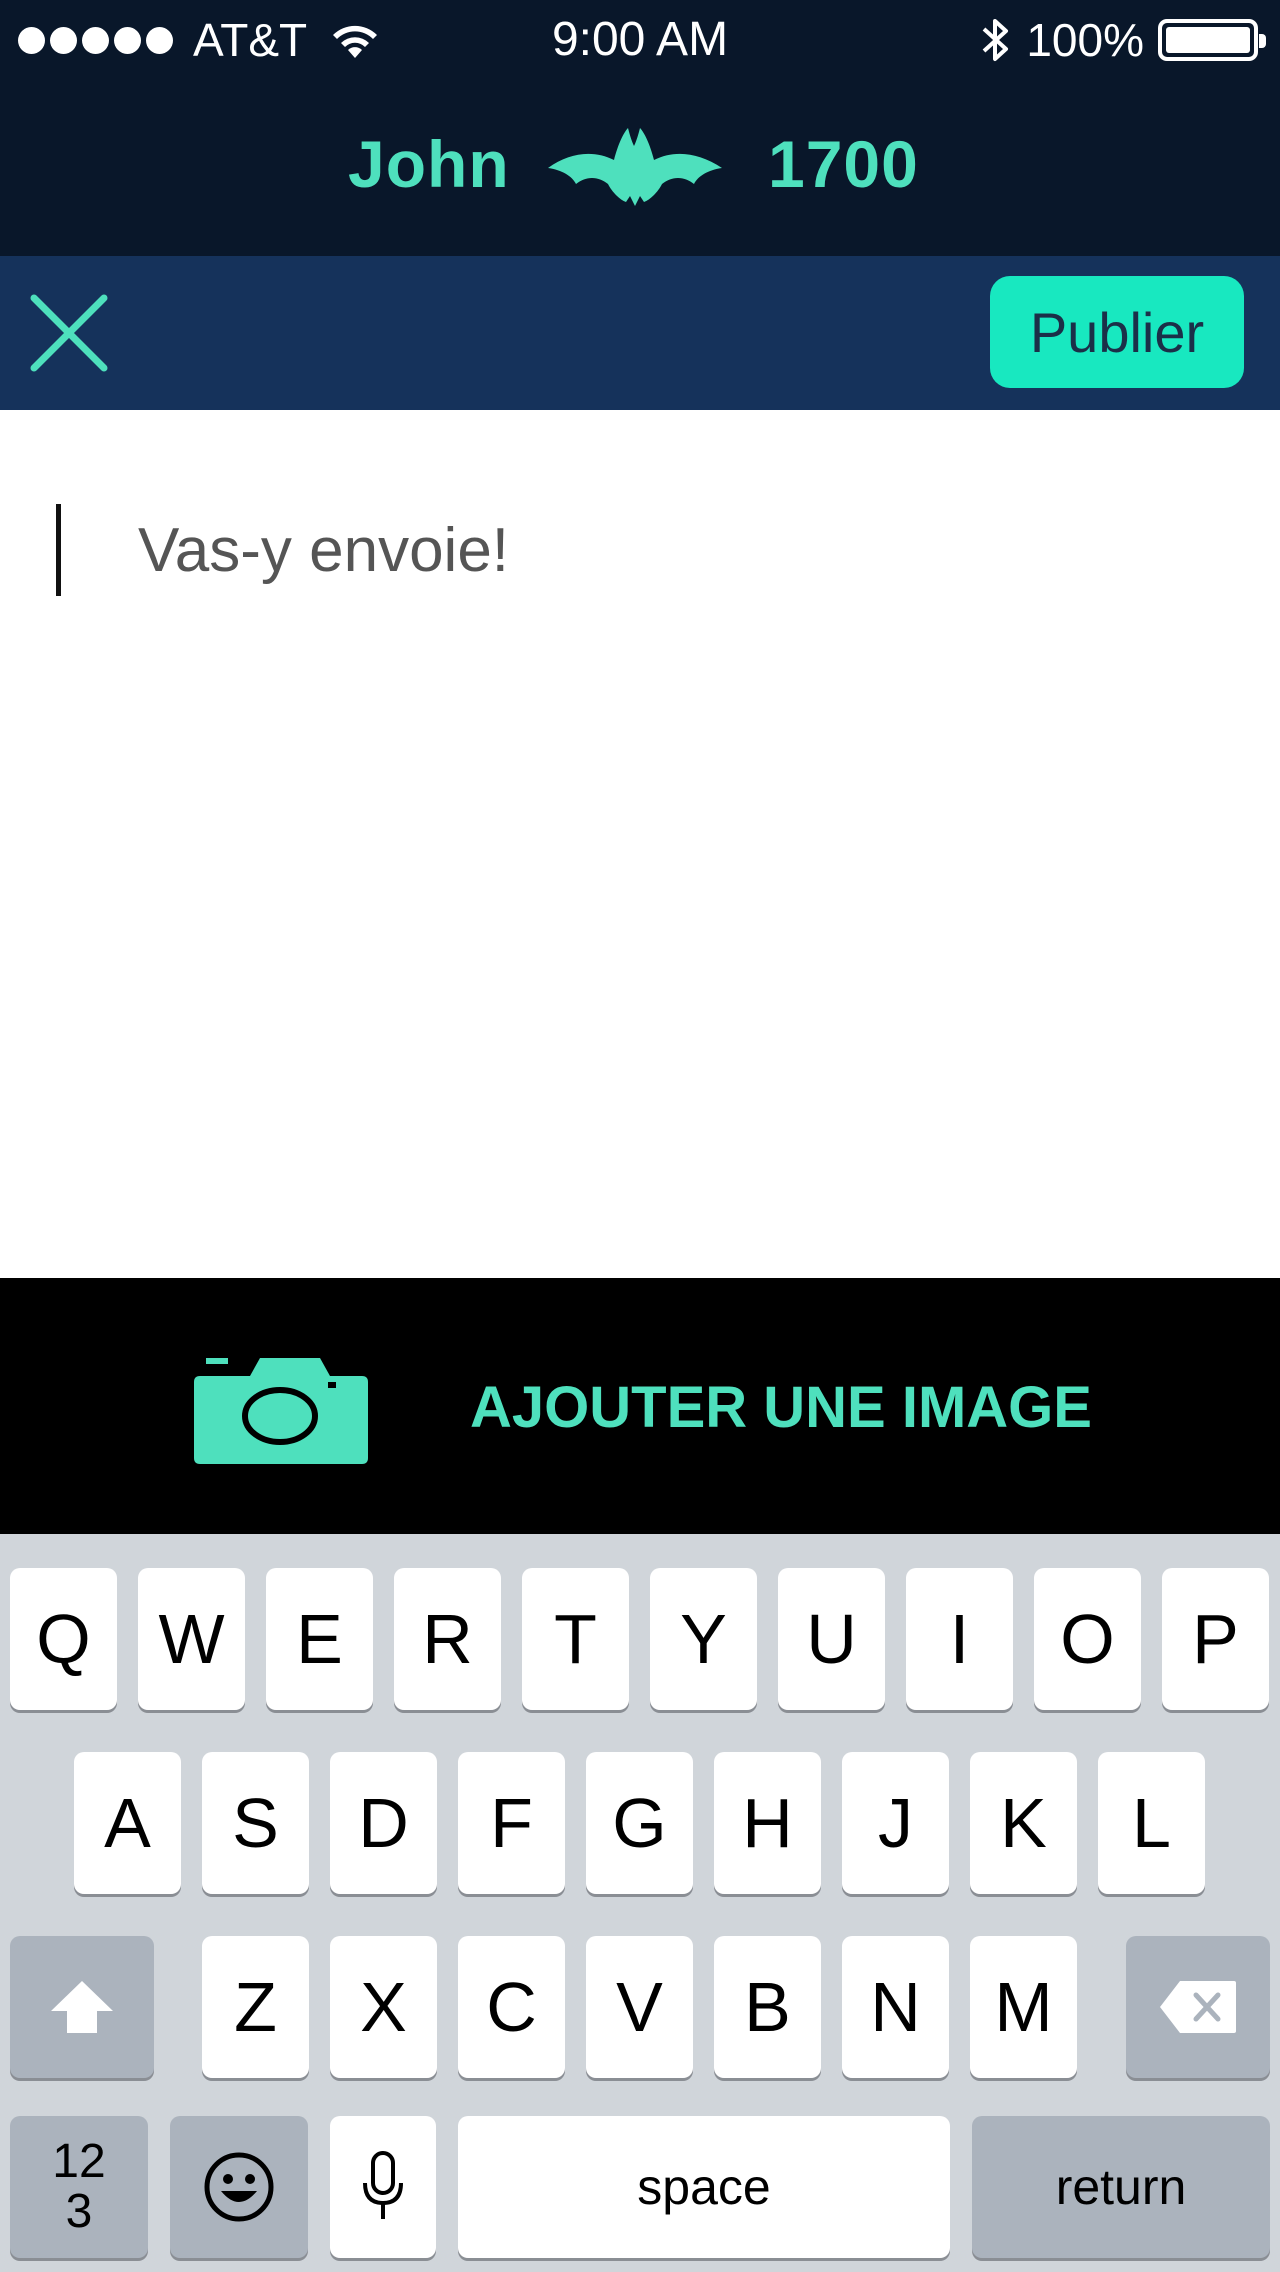 This screenshot has height=2272, width=1280. What do you see at coordinates (429, 164) in the screenshot?
I see `user-name: John` at bounding box center [429, 164].